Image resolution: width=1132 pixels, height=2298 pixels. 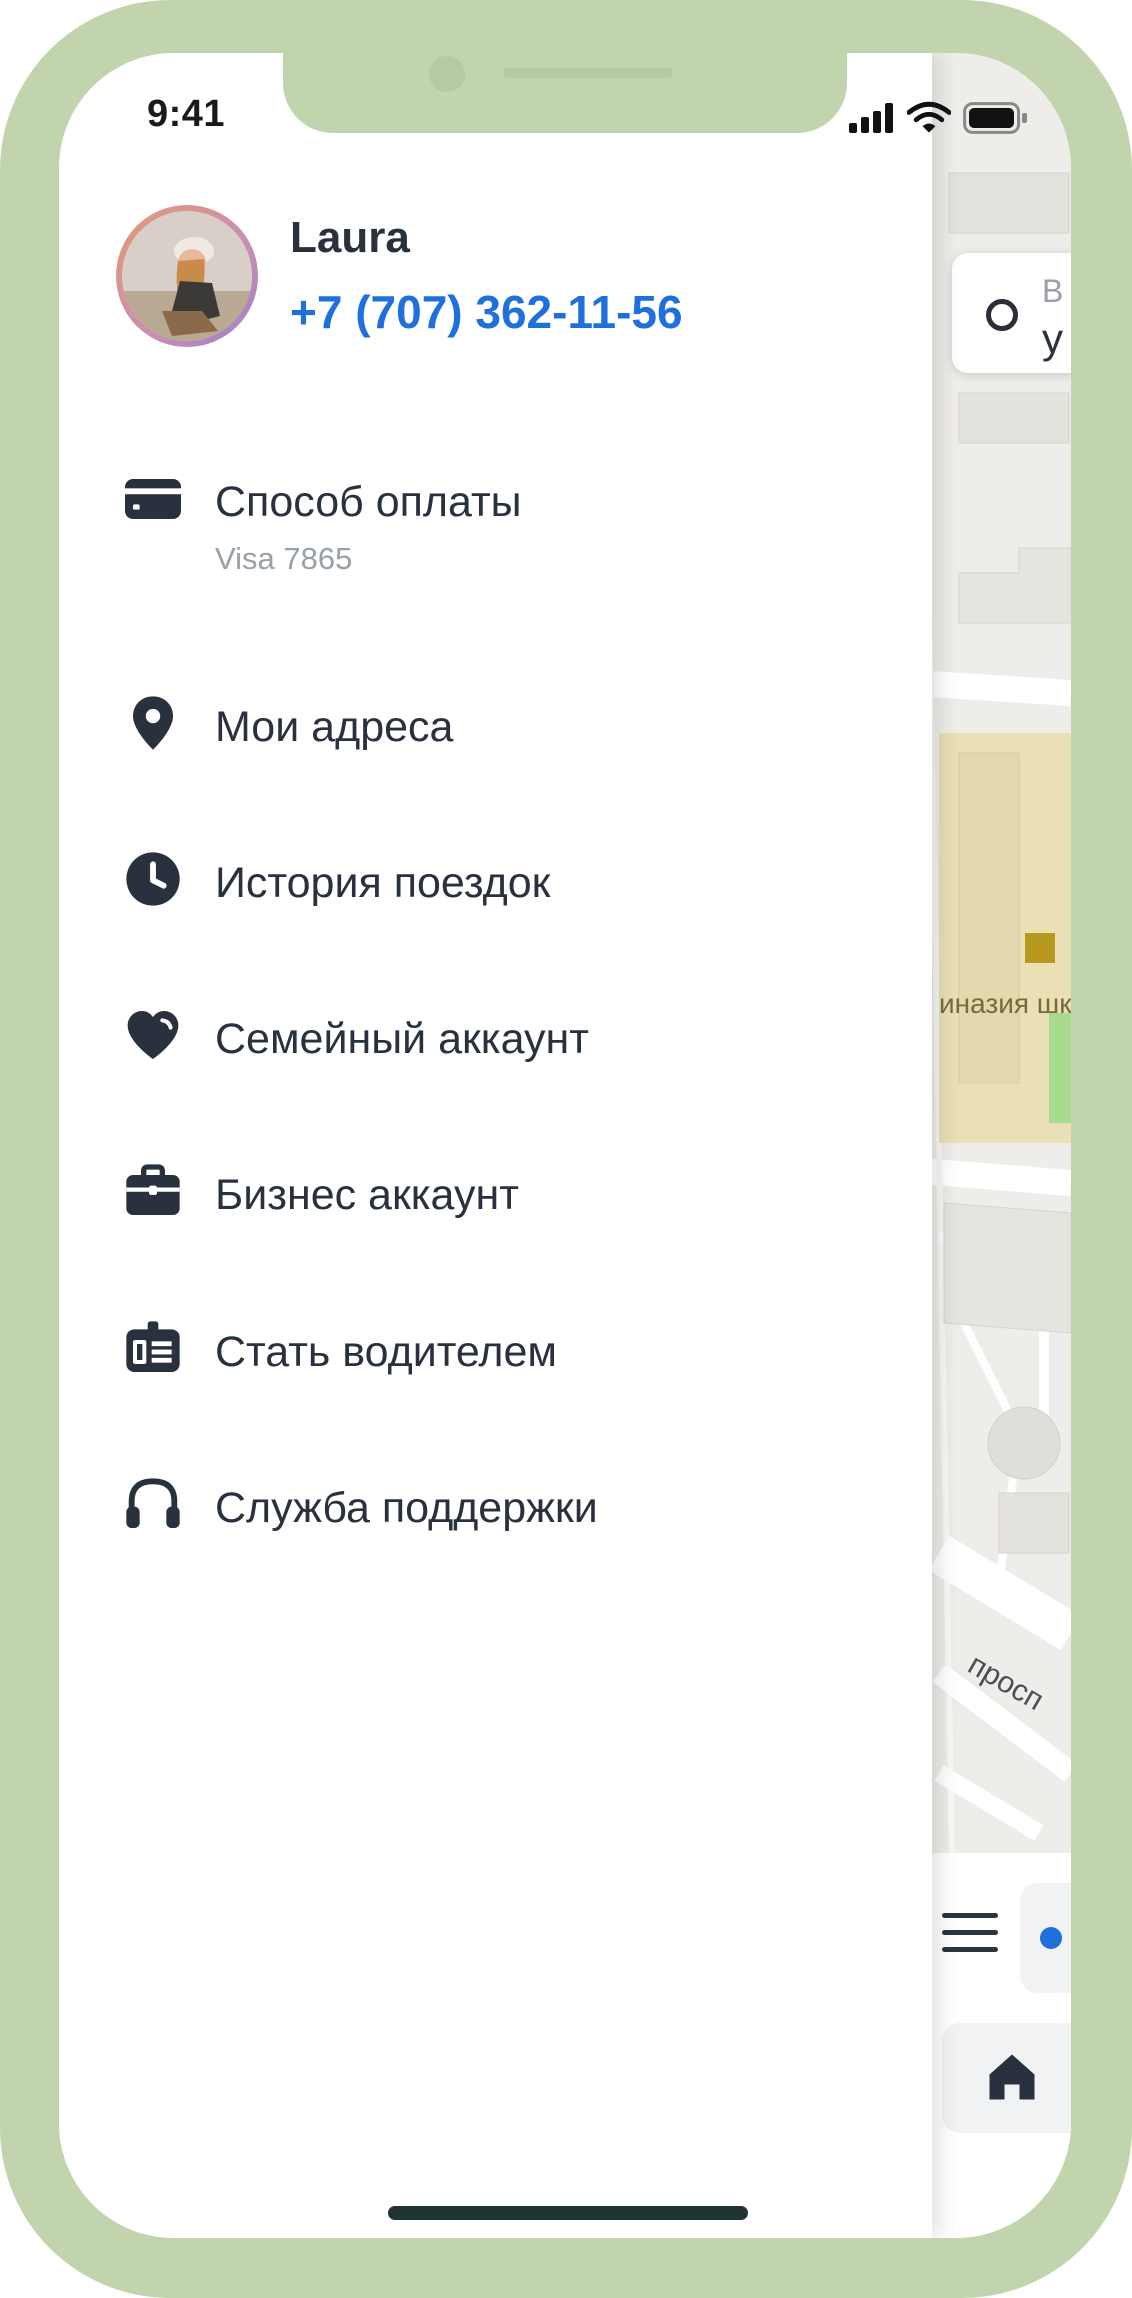 I want to click on menu-item-label: История поездок, so click(x=383, y=883).